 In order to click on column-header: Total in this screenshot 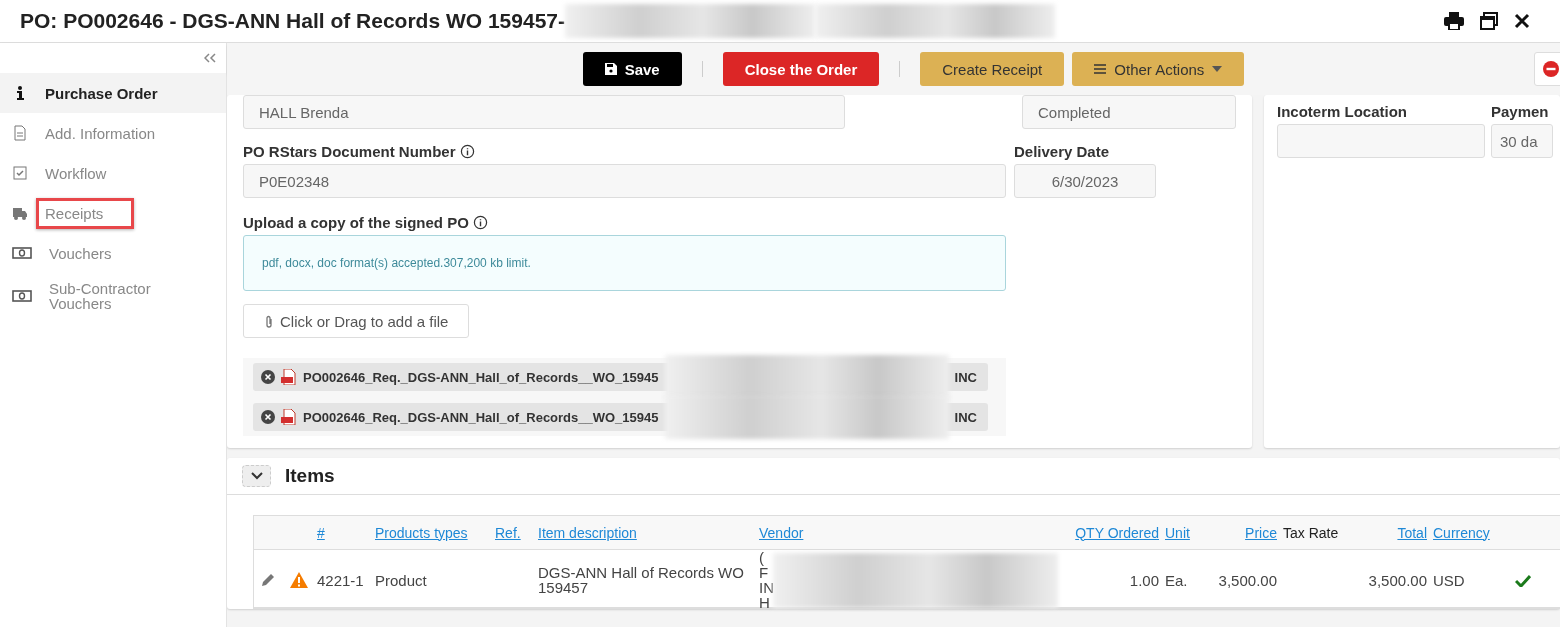, I will do `click(1390, 532)`.